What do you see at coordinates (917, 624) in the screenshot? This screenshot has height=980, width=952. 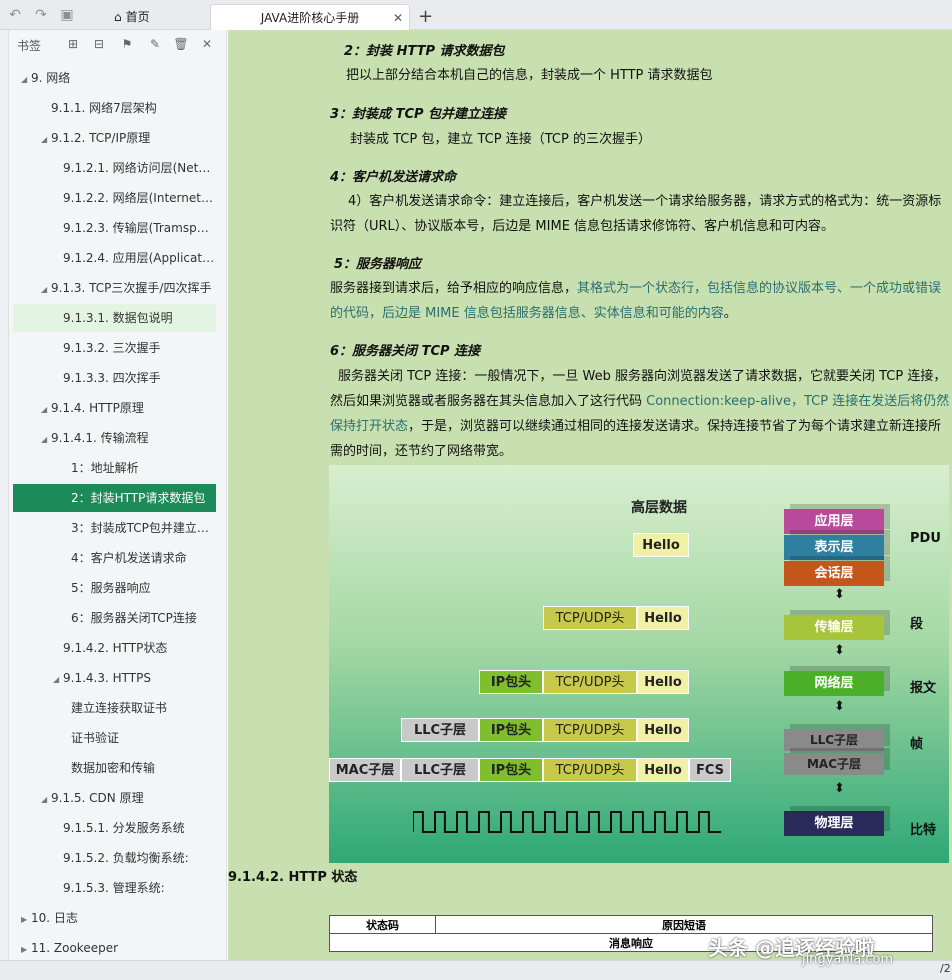 I see `label-segment: 段` at bounding box center [917, 624].